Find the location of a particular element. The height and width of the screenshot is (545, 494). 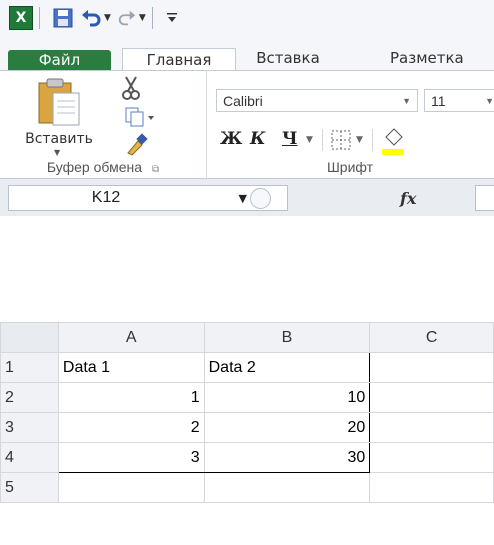

cell-a1: Data 1 is located at coordinates (131, 367).